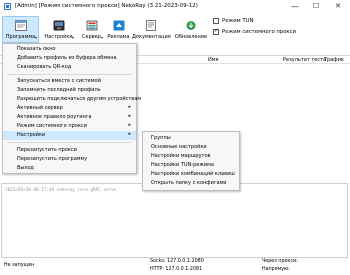 This screenshot has height=275, width=350. Describe the element at coordinates (316, 7) in the screenshot. I see `maximize-button: ☐` at that location.